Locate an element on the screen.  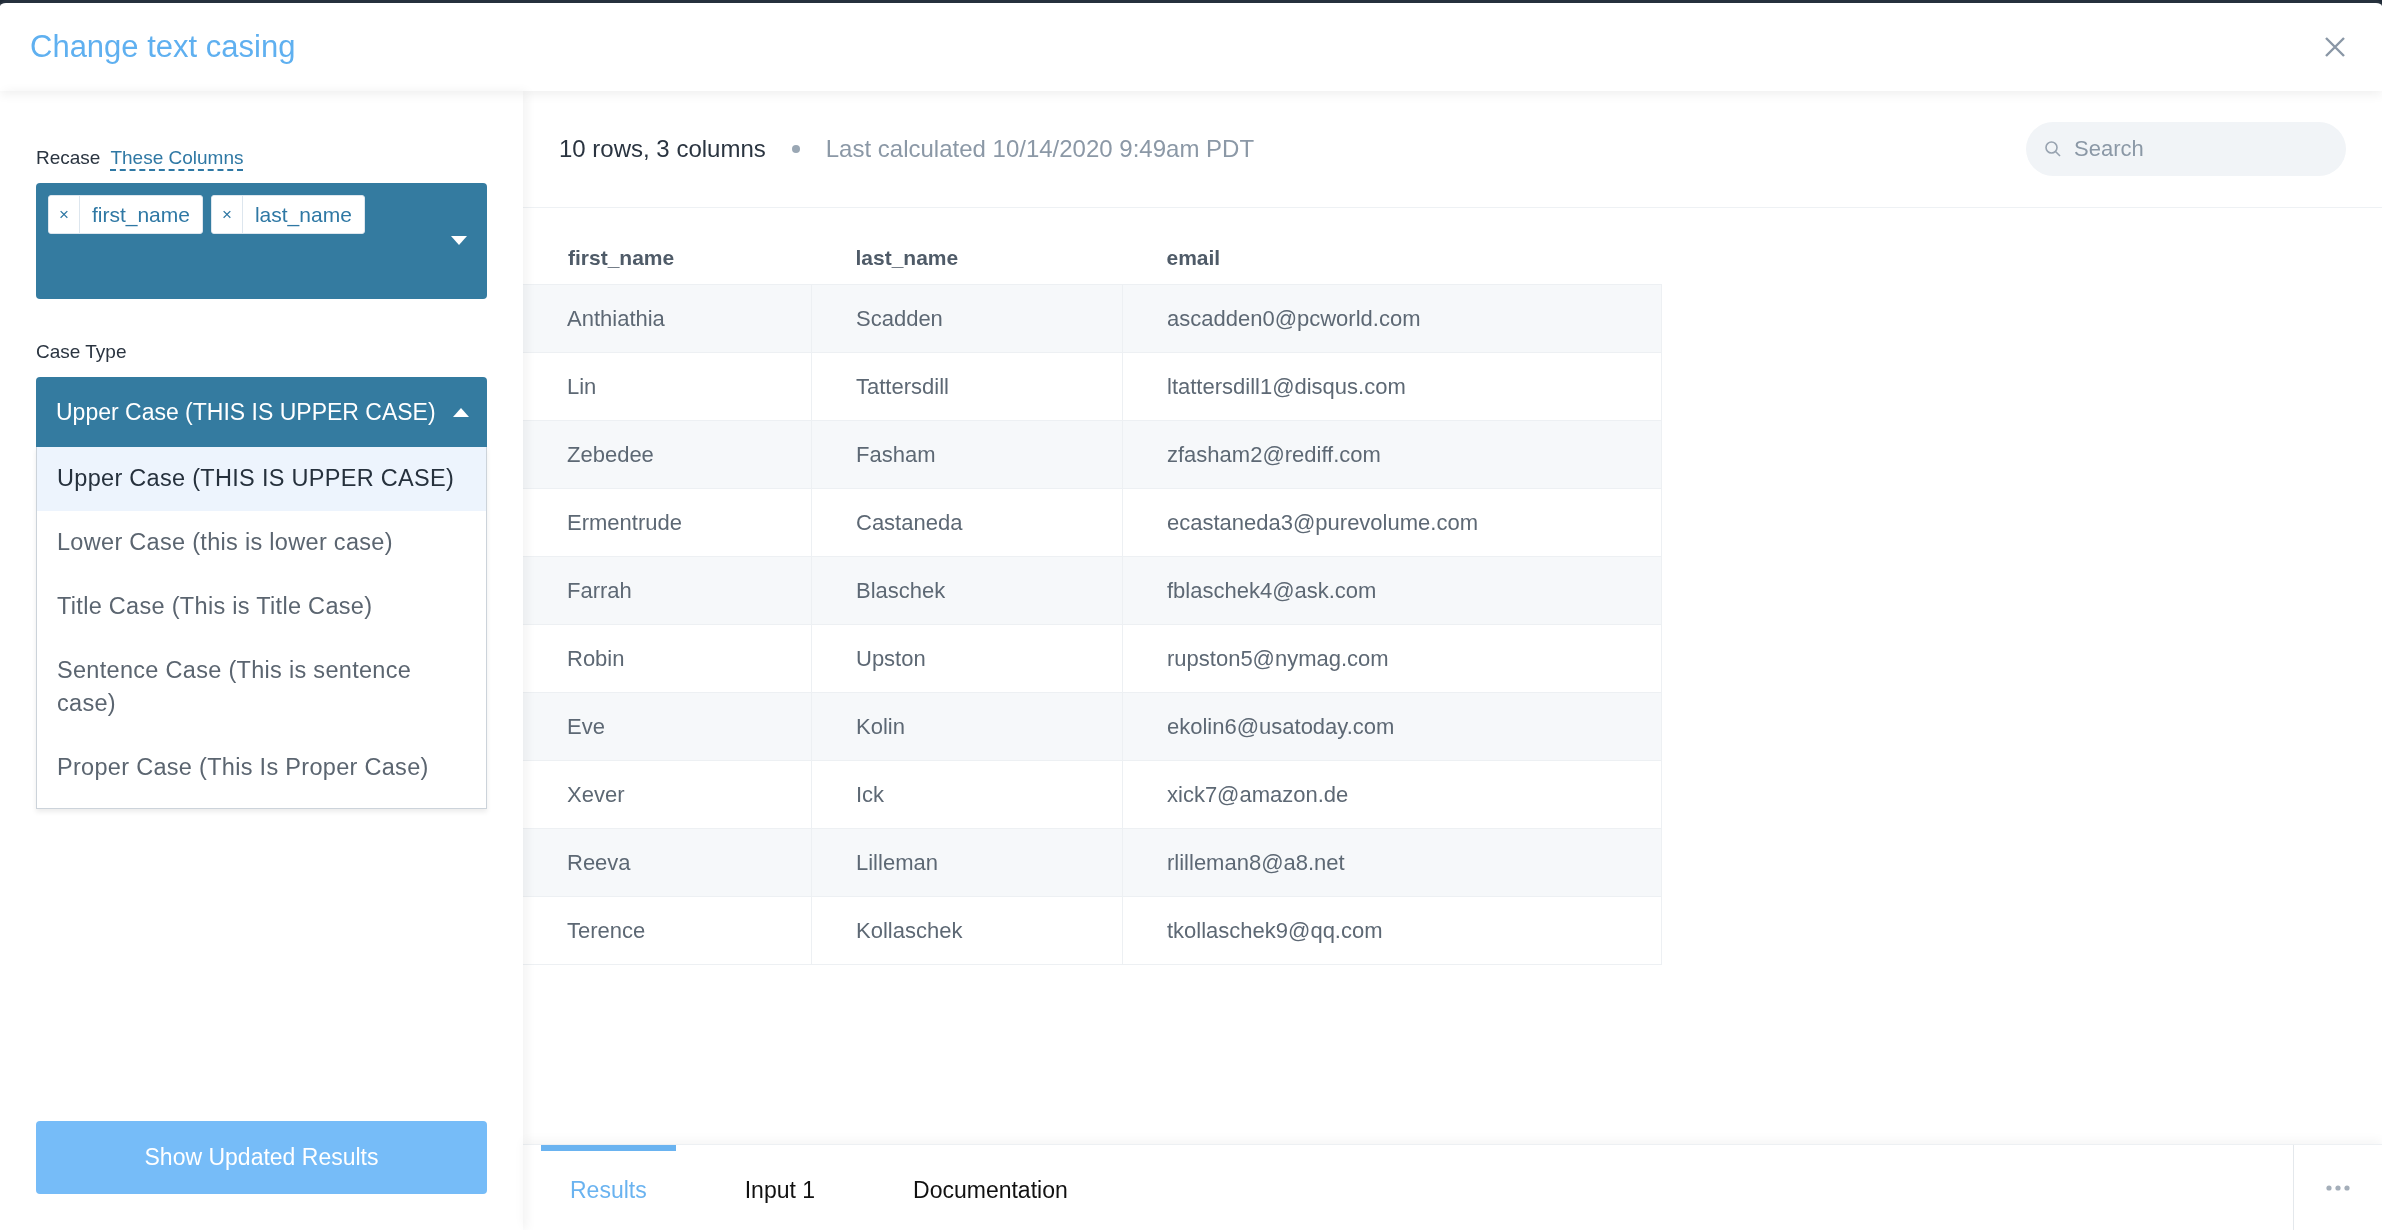
case-type-select: Upper Case (THIS IS UPPER CASE) is located at coordinates (261, 412).